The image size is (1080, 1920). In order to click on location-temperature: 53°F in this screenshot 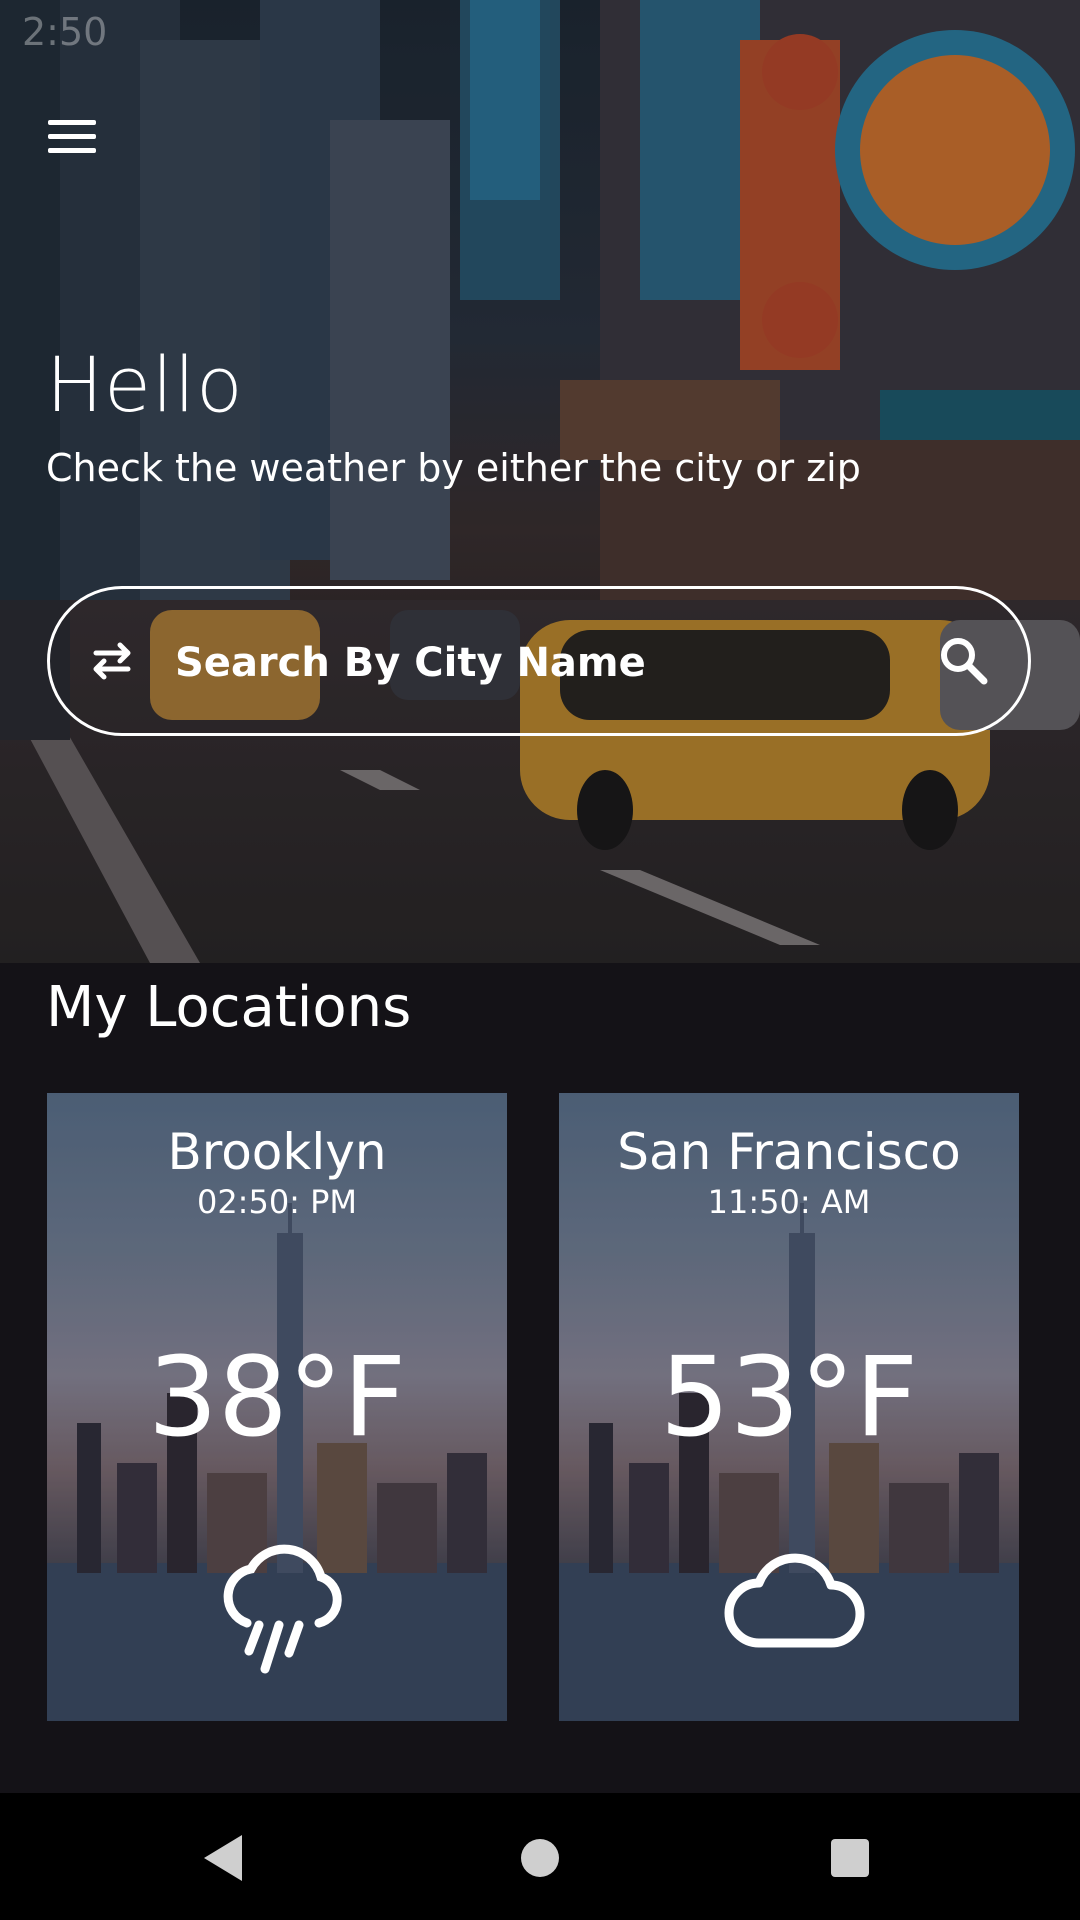, I will do `click(789, 1397)`.